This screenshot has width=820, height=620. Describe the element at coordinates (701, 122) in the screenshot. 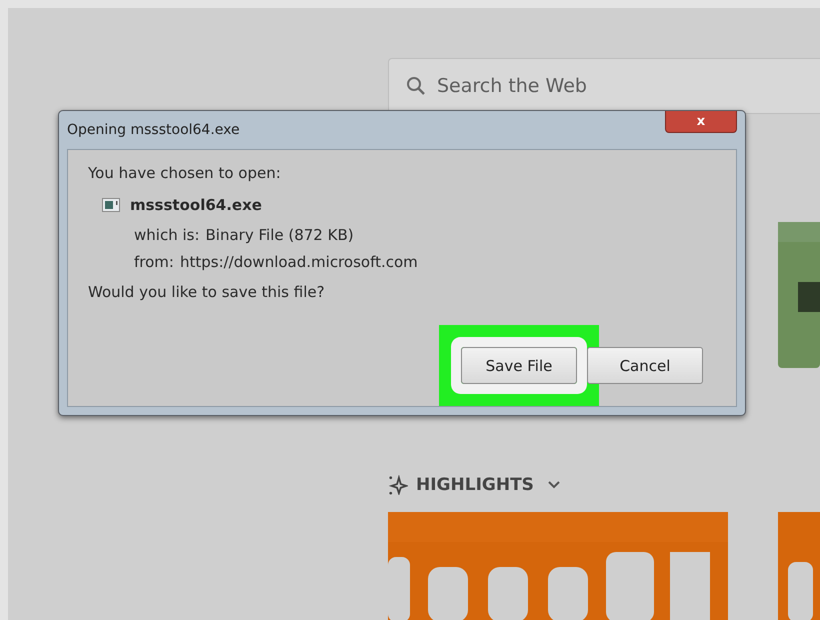

I see `close-button: x` at that location.